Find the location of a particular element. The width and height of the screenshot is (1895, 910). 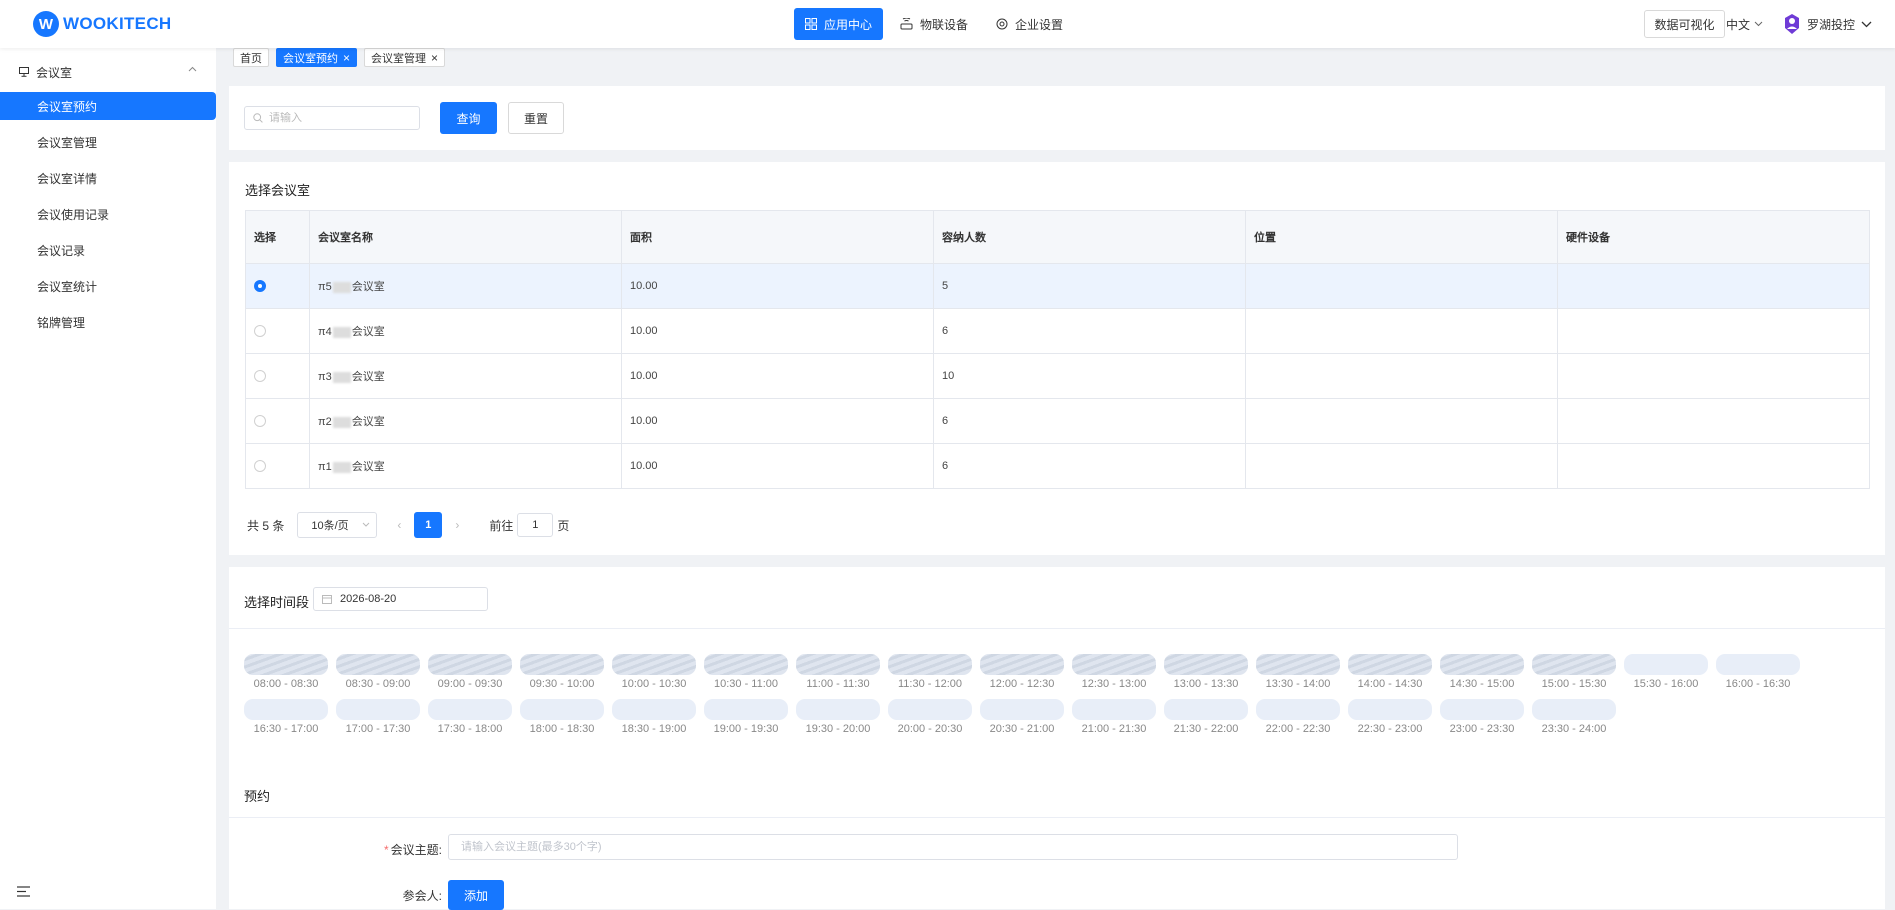

query-button: 查询 is located at coordinates (468, 118).